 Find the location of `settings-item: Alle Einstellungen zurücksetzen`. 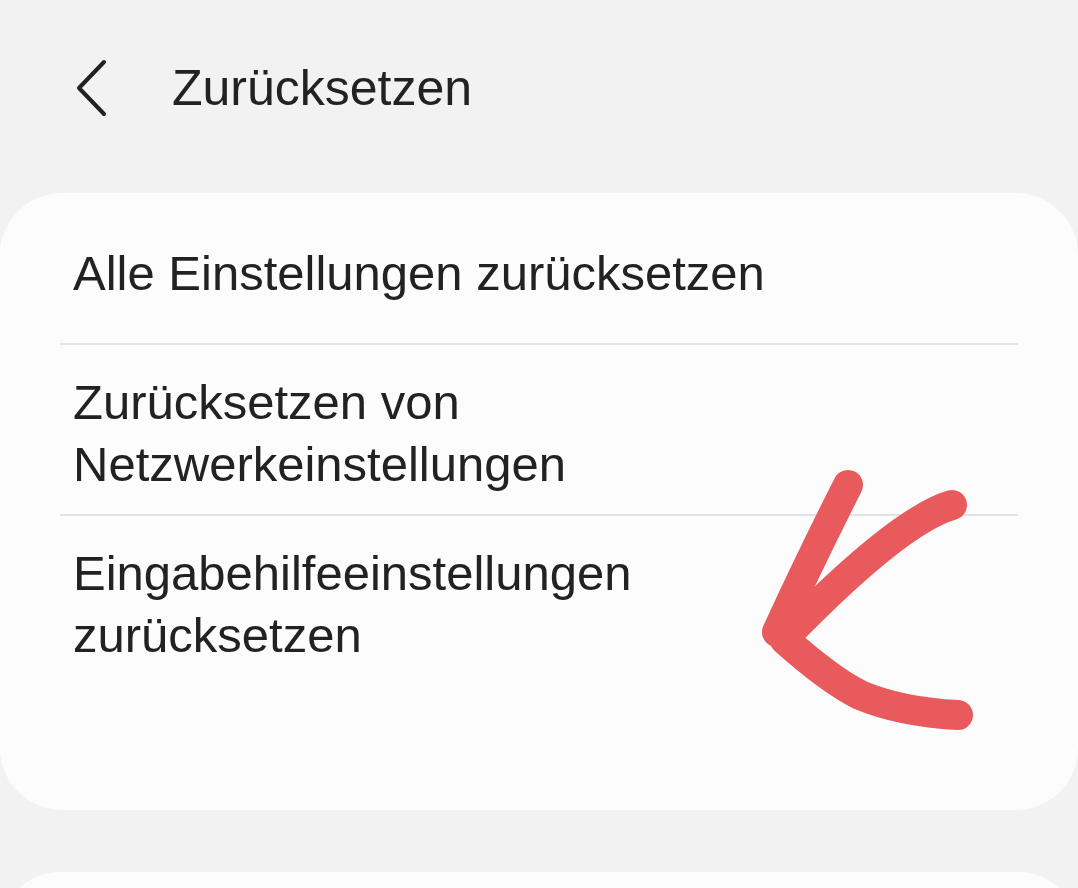

settings-item: Alle Einstellungen zurücksetzen is located at coordinates (453, 284).